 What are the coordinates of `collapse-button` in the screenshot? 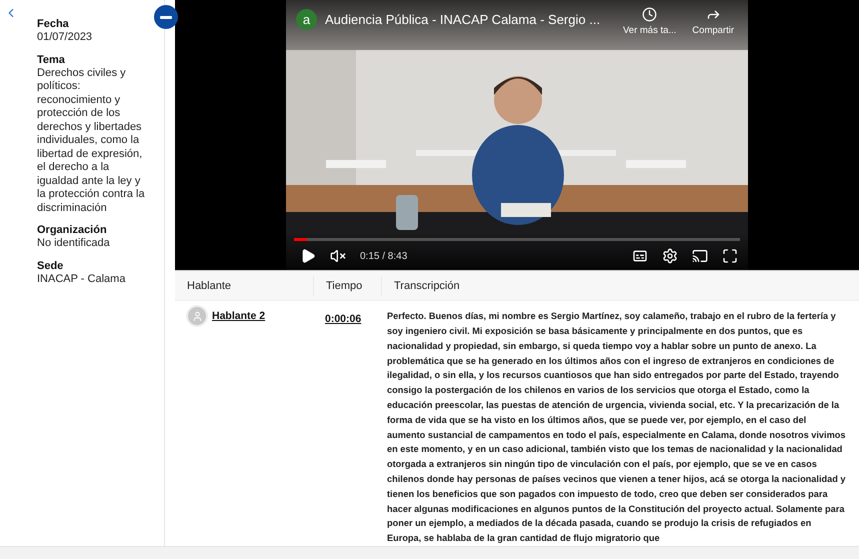 It's located at (166, 17).